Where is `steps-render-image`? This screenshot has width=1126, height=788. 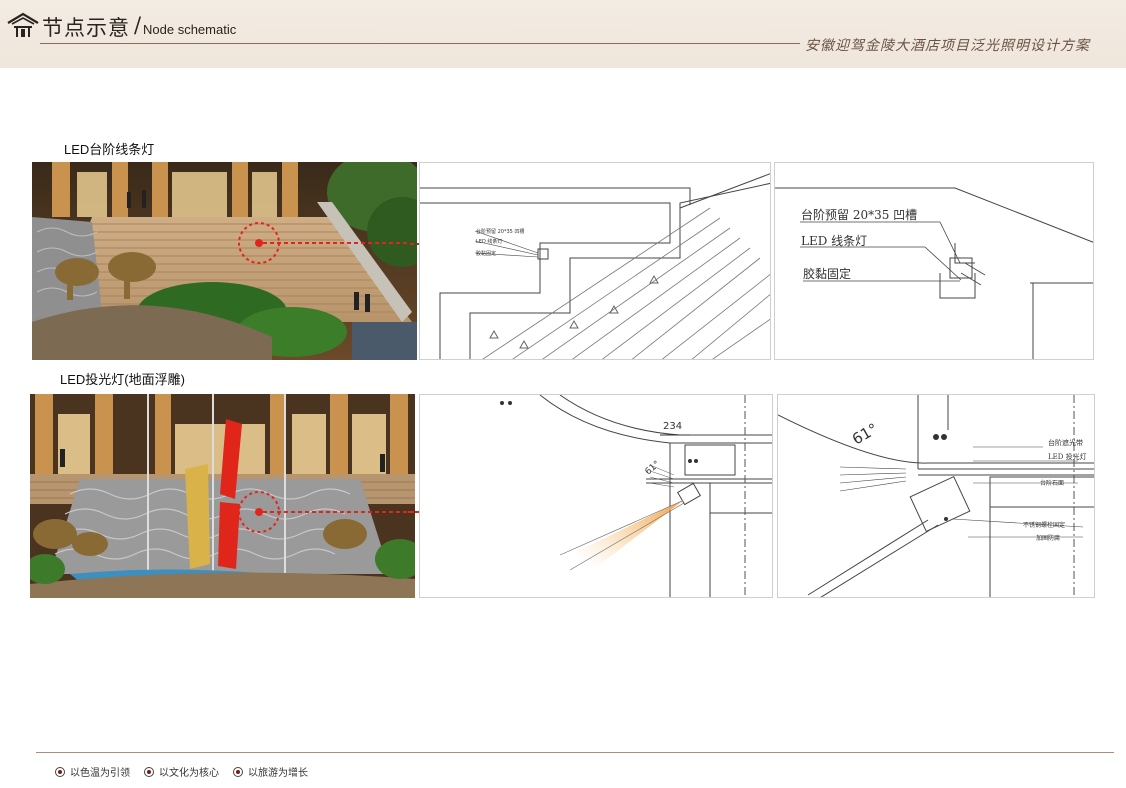 steps-render-image is located at coordinates (224, 261).